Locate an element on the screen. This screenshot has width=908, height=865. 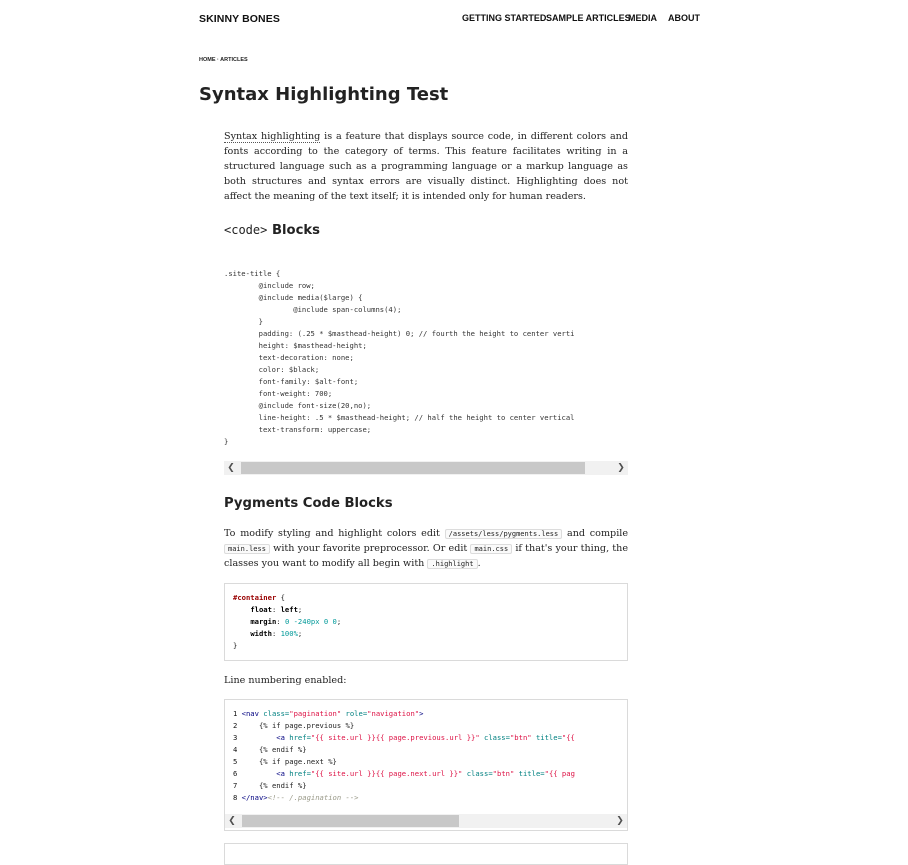
code-value: {{ site.url }}{{ page.next.url }} is located at coordinates (387, 773).